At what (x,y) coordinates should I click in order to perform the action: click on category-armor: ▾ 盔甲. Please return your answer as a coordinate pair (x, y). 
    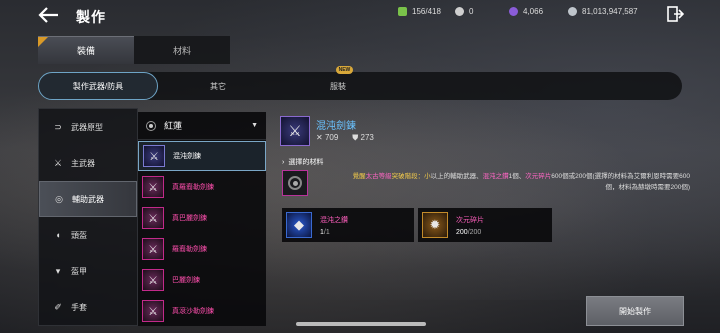
    Looking at the image, I should click on (88, 271).